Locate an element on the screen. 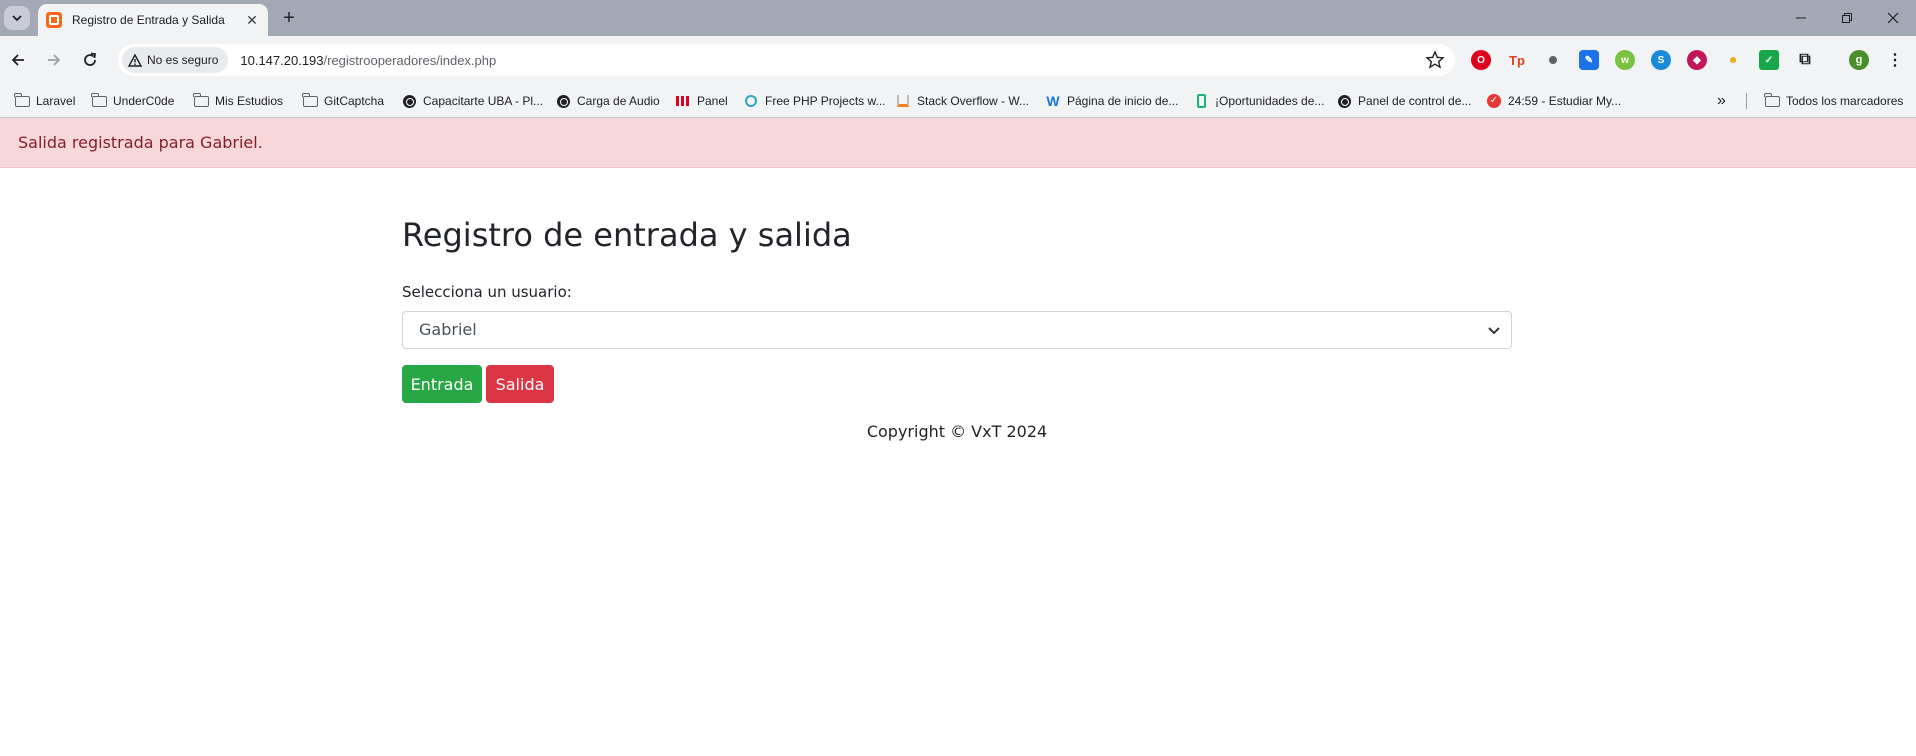 The height and width of the screenshot is (756, 1916). forward-button is located at coordinates (54, 60).